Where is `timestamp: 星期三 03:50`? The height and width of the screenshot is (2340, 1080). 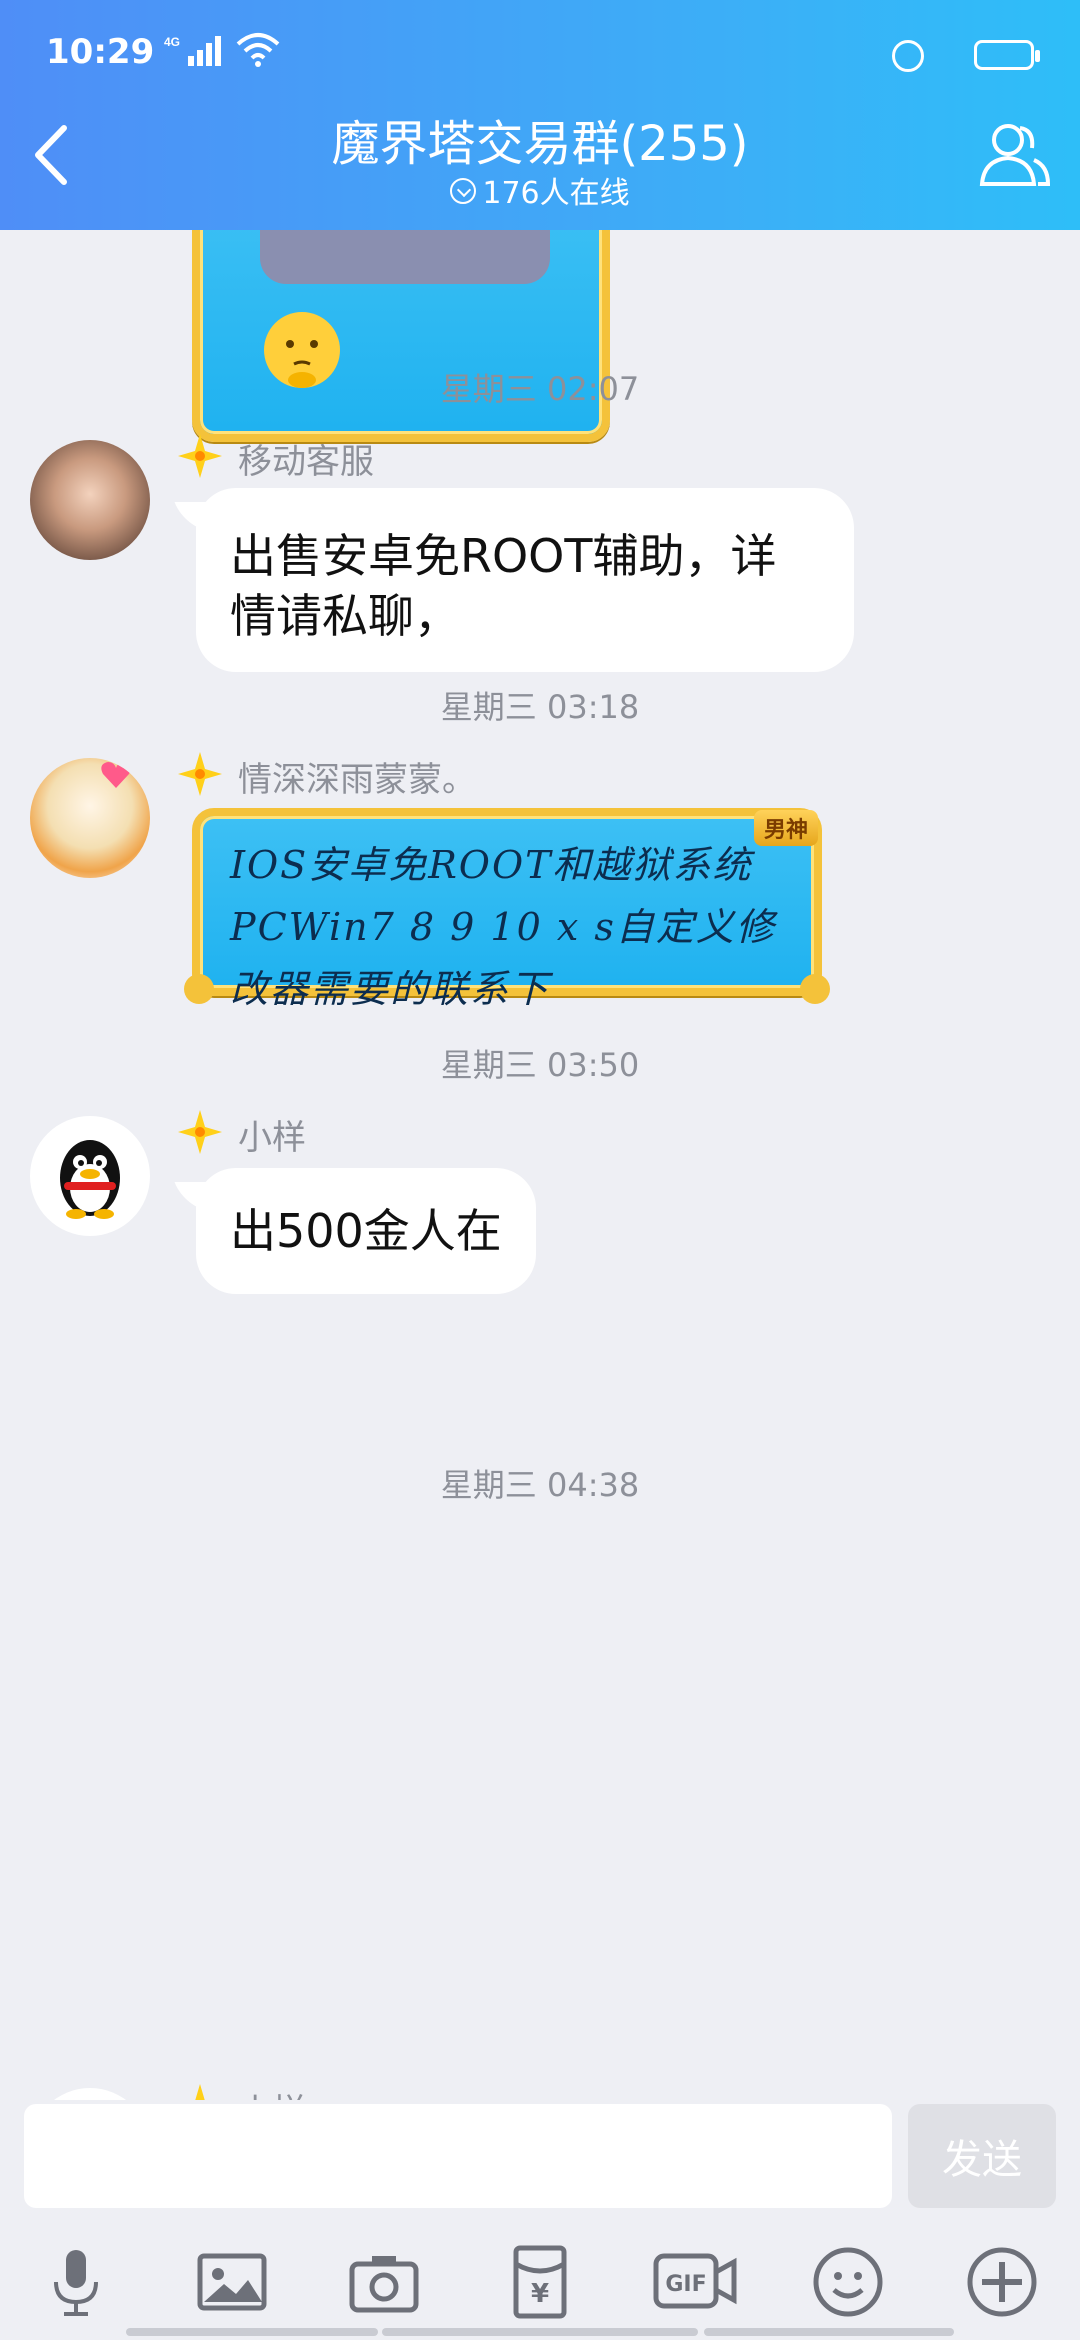
timestamp: 星期三 03:50 is located at coordinates (540, 1065).